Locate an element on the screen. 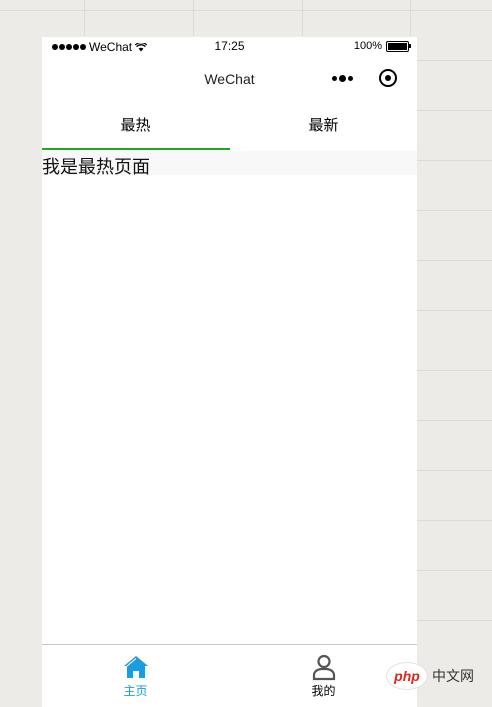 Image resolution: width=492 pixels, height=707 pixels. user-icon is located at coordinates (323, 667).